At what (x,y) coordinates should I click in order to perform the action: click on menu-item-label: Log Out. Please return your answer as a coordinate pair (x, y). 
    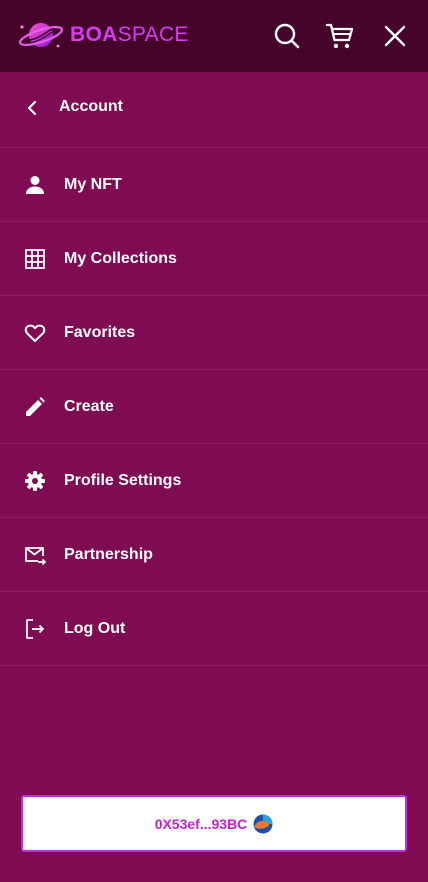
    Looking at the image, I should click on (95, 628).